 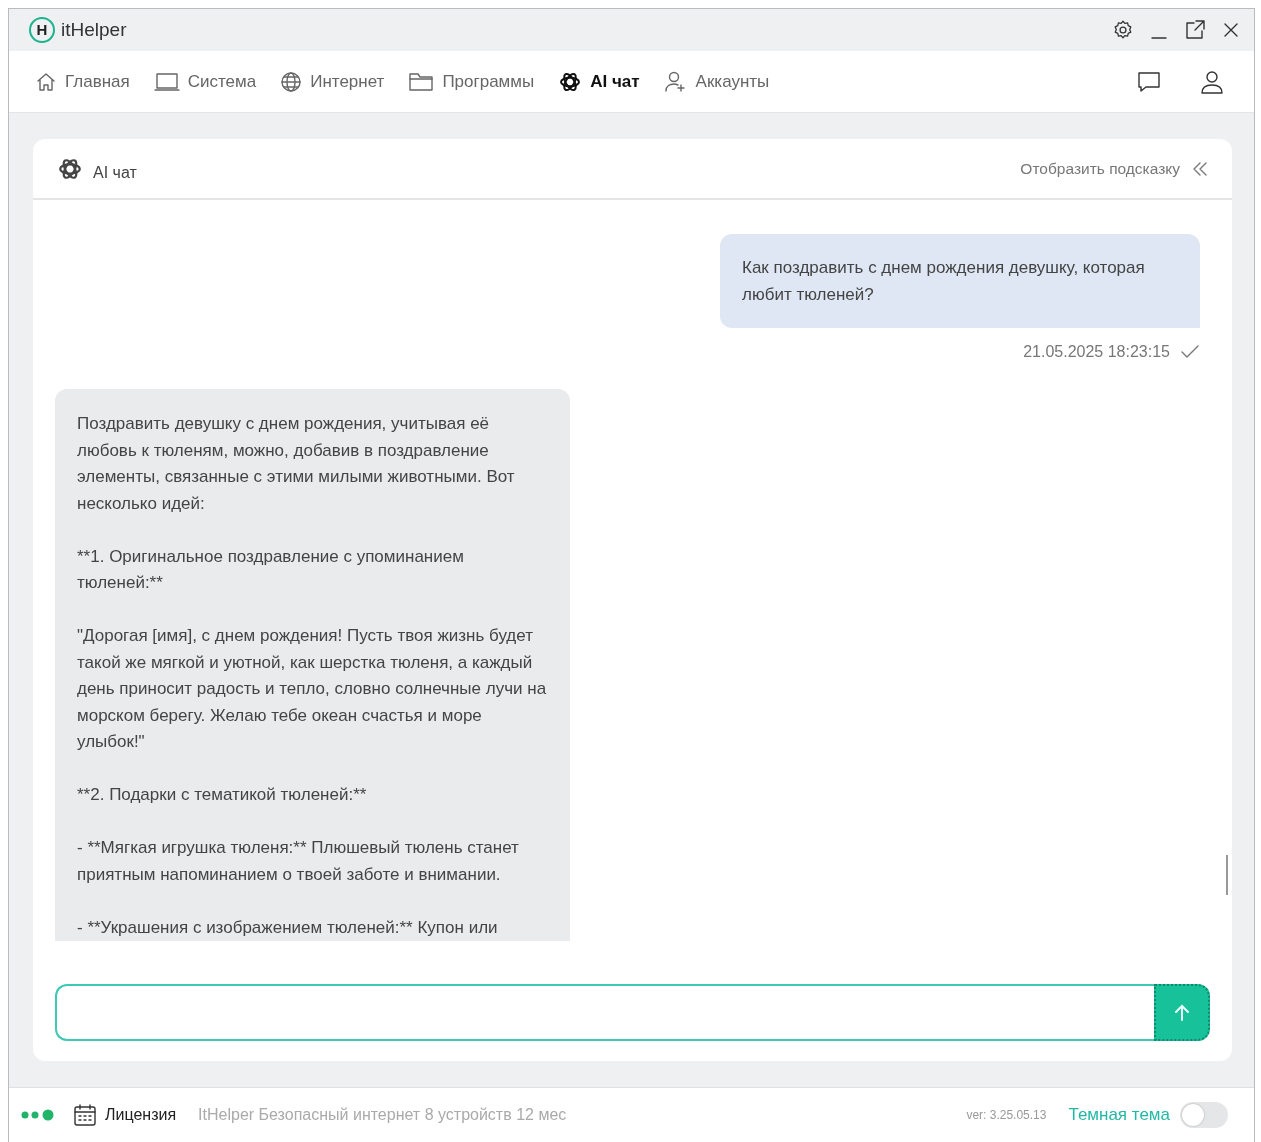 What do you see at coordinates (115, 172) in the screenshot?
I see `chat-title: AI чат` at bounding box center [115, 172].